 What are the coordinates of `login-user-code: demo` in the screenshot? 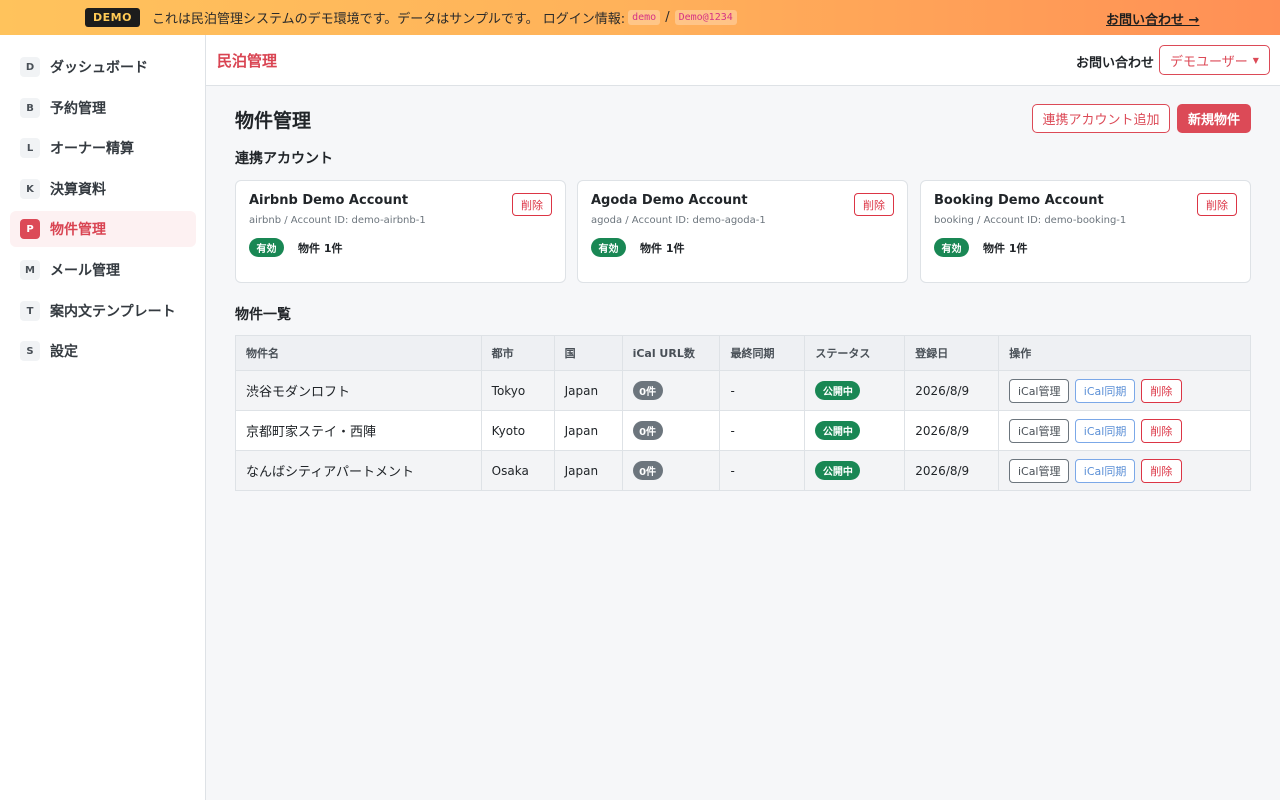 It's located at (644, 17).